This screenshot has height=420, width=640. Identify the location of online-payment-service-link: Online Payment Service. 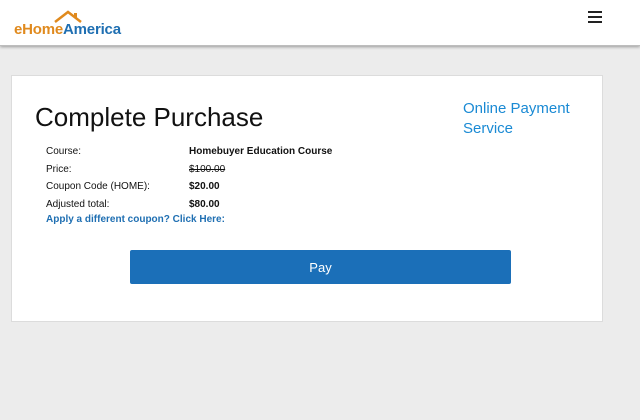
(528, 119).